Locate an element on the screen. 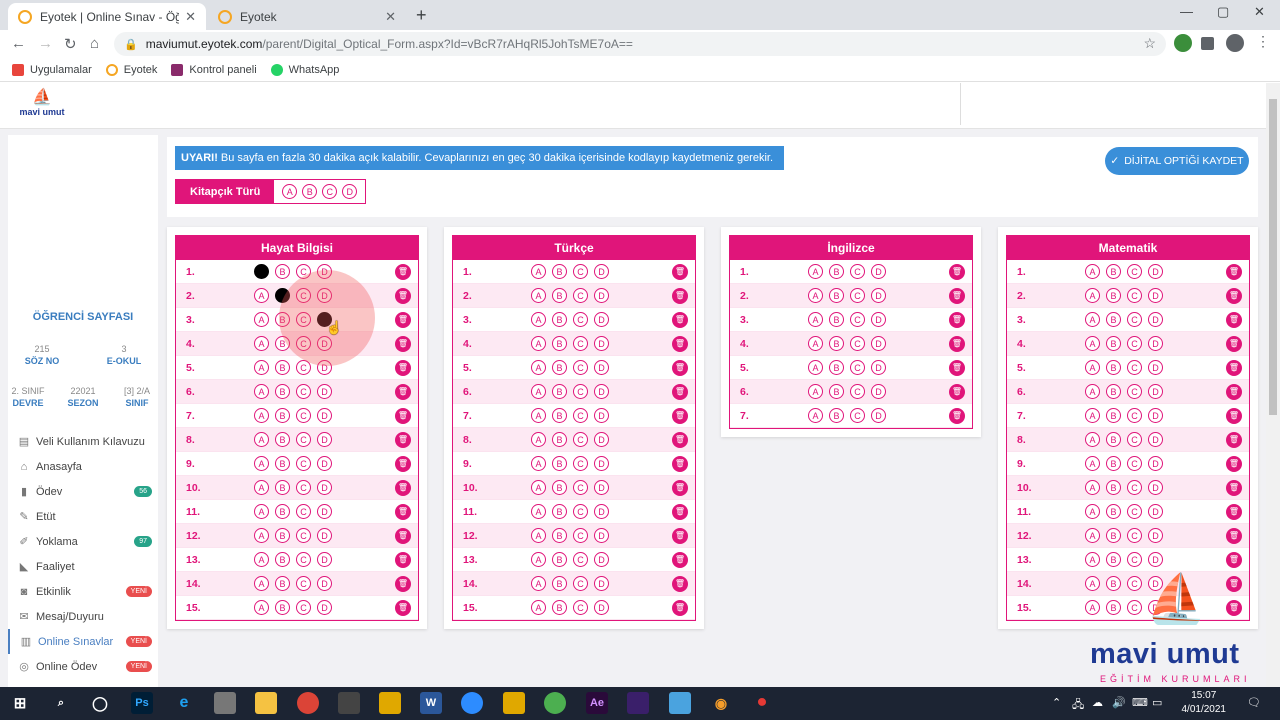  network-icon: 🖧 is located at coordinates (1078, 705).